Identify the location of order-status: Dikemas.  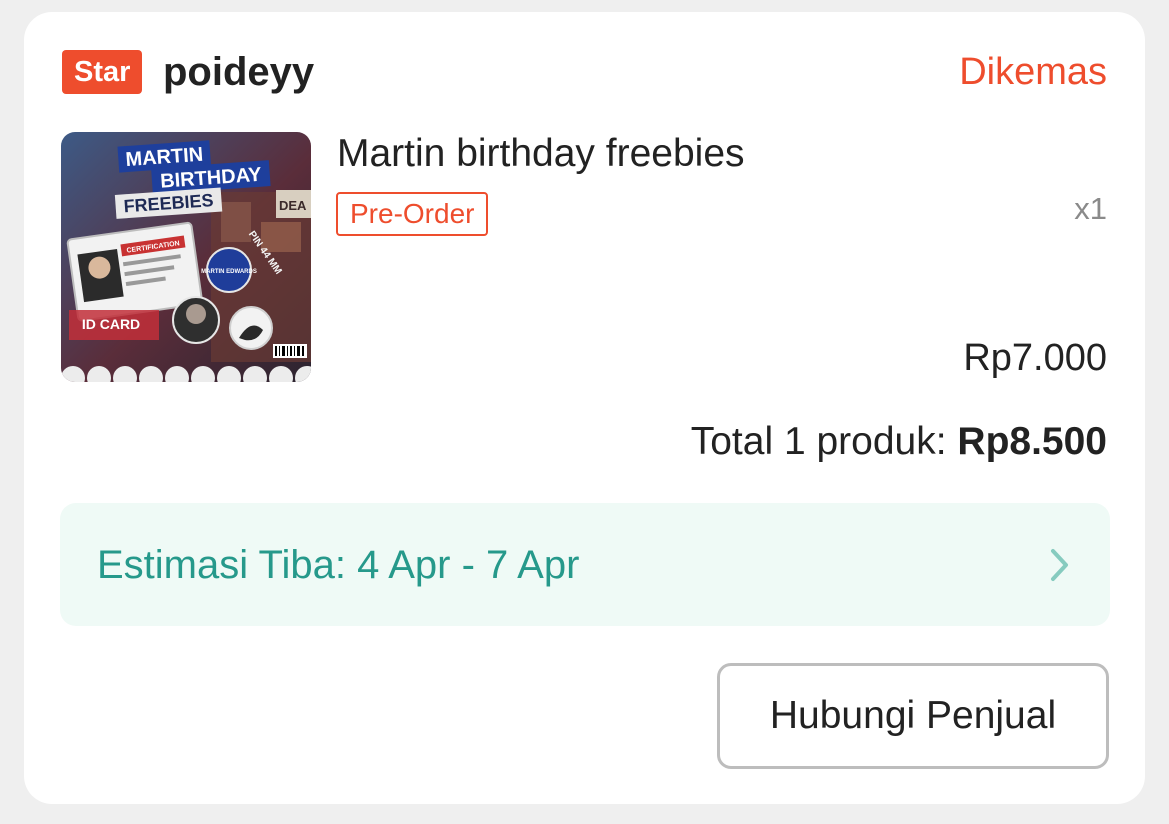
(1033, 72).